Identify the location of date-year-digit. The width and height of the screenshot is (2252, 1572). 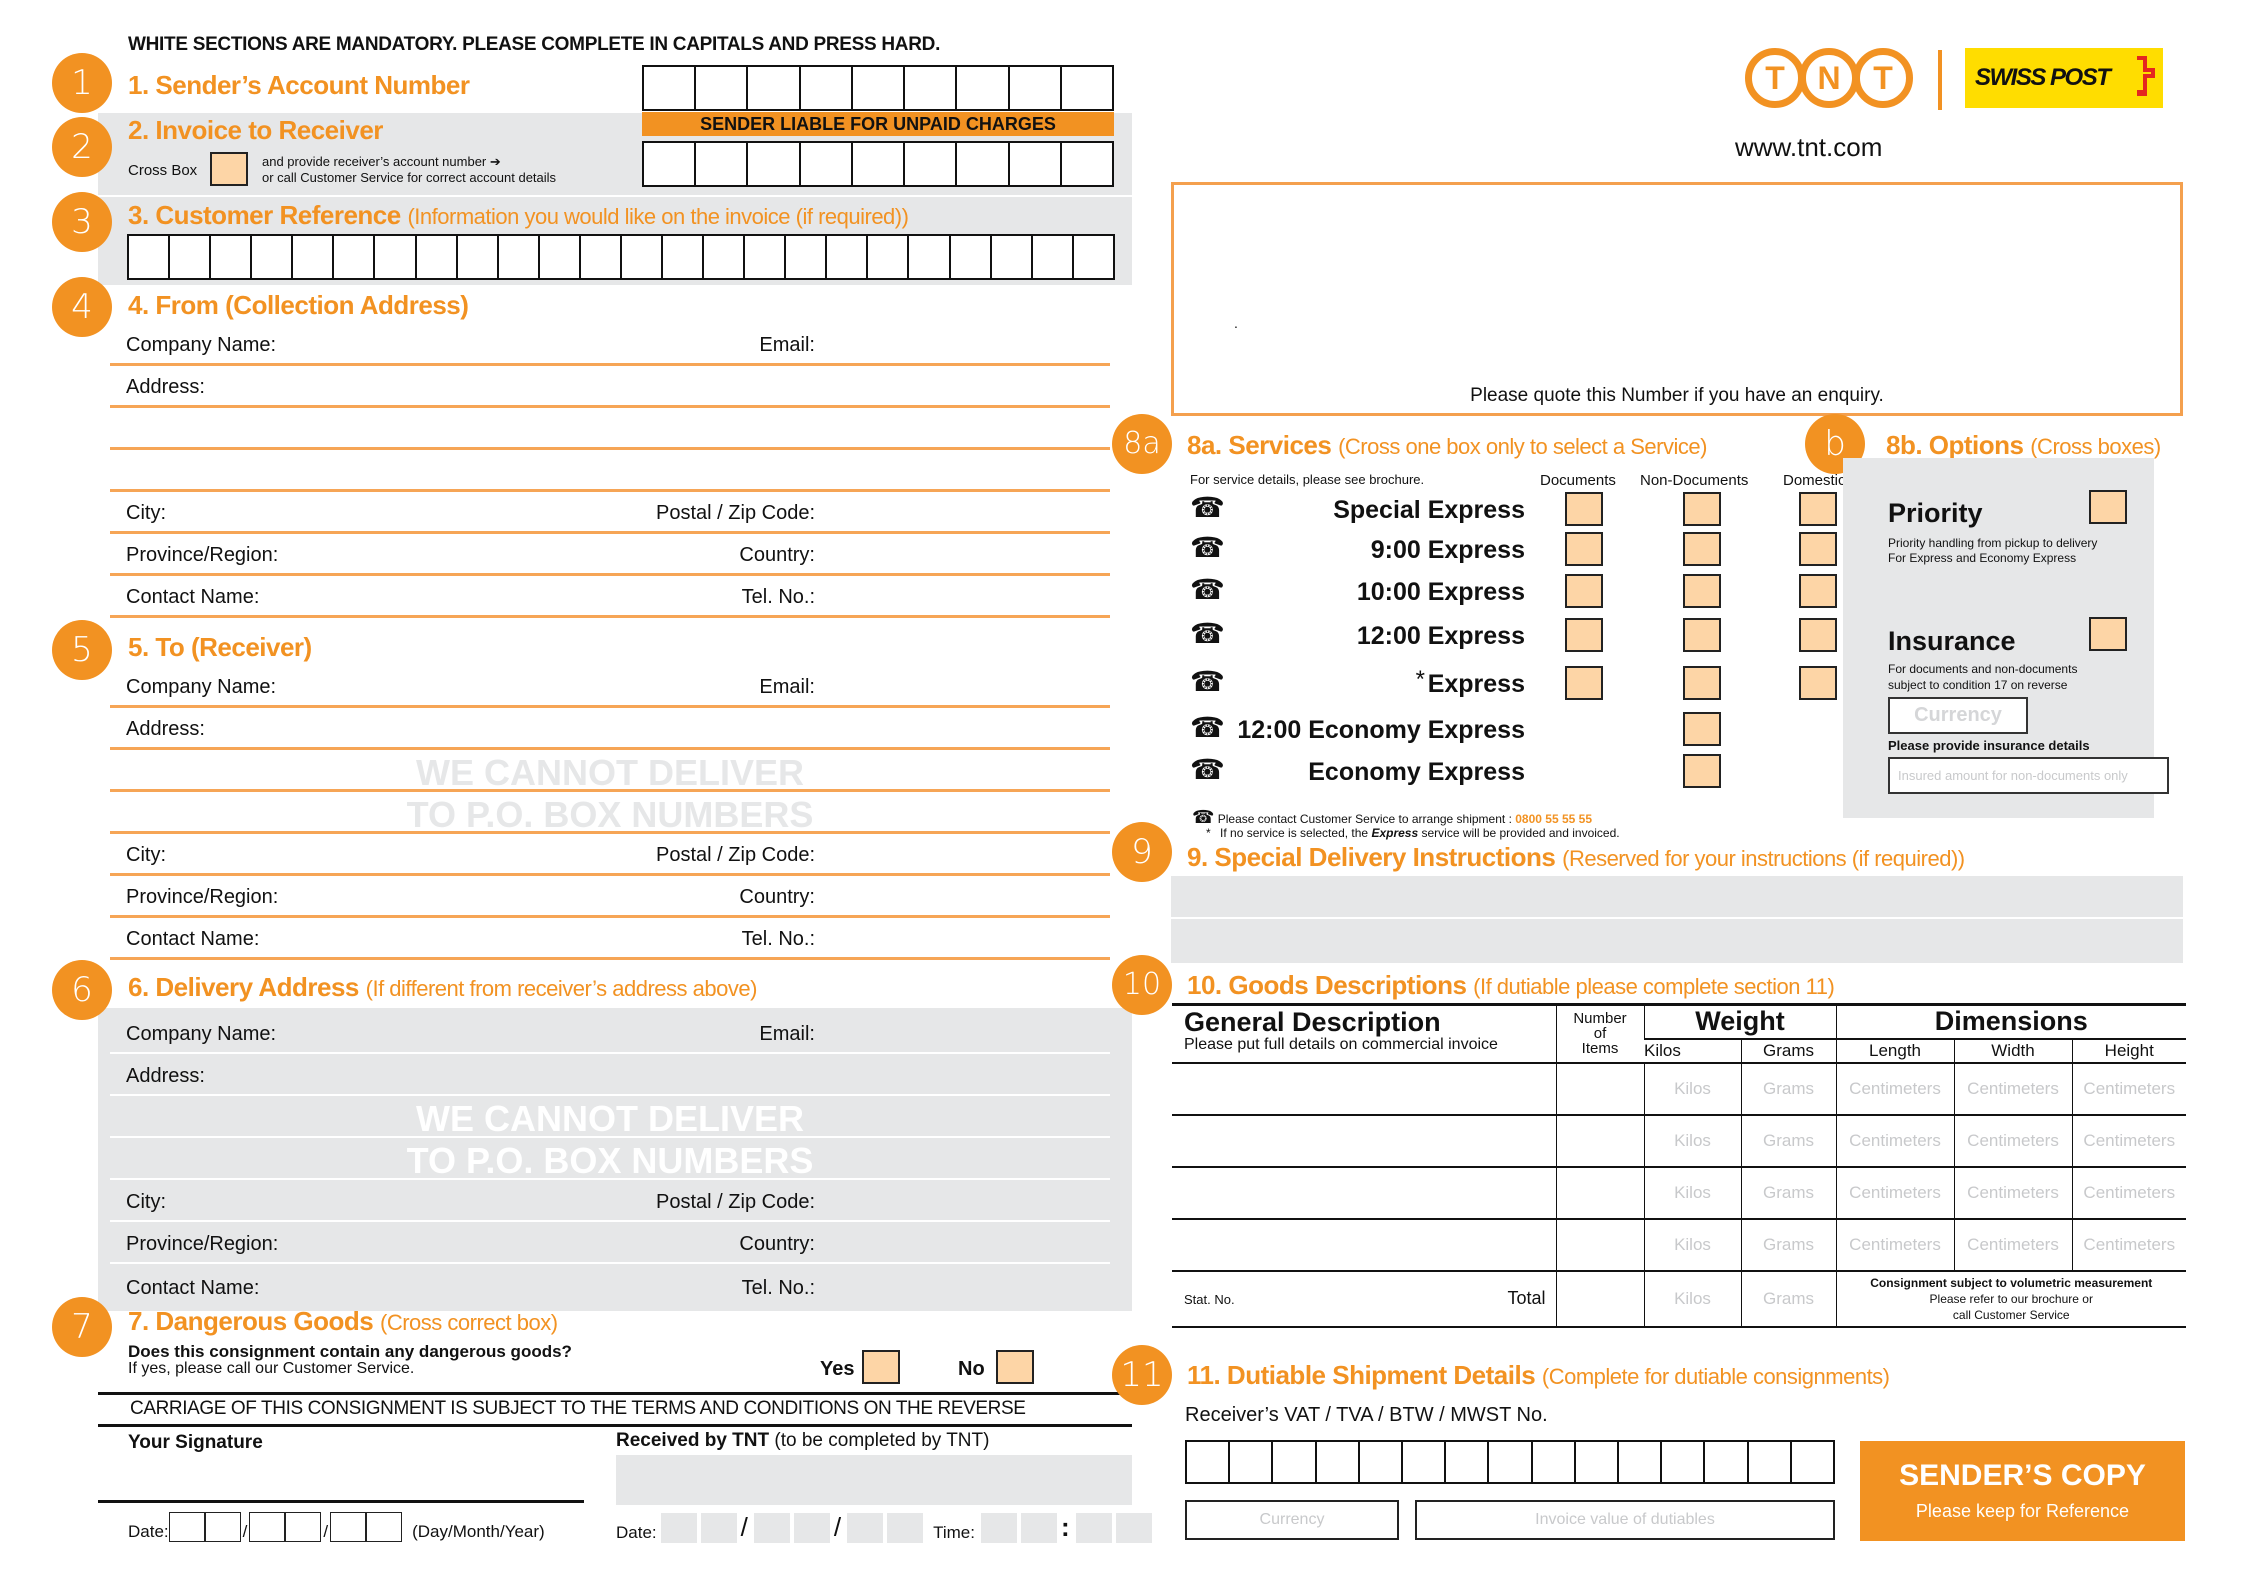
(348, 1527).